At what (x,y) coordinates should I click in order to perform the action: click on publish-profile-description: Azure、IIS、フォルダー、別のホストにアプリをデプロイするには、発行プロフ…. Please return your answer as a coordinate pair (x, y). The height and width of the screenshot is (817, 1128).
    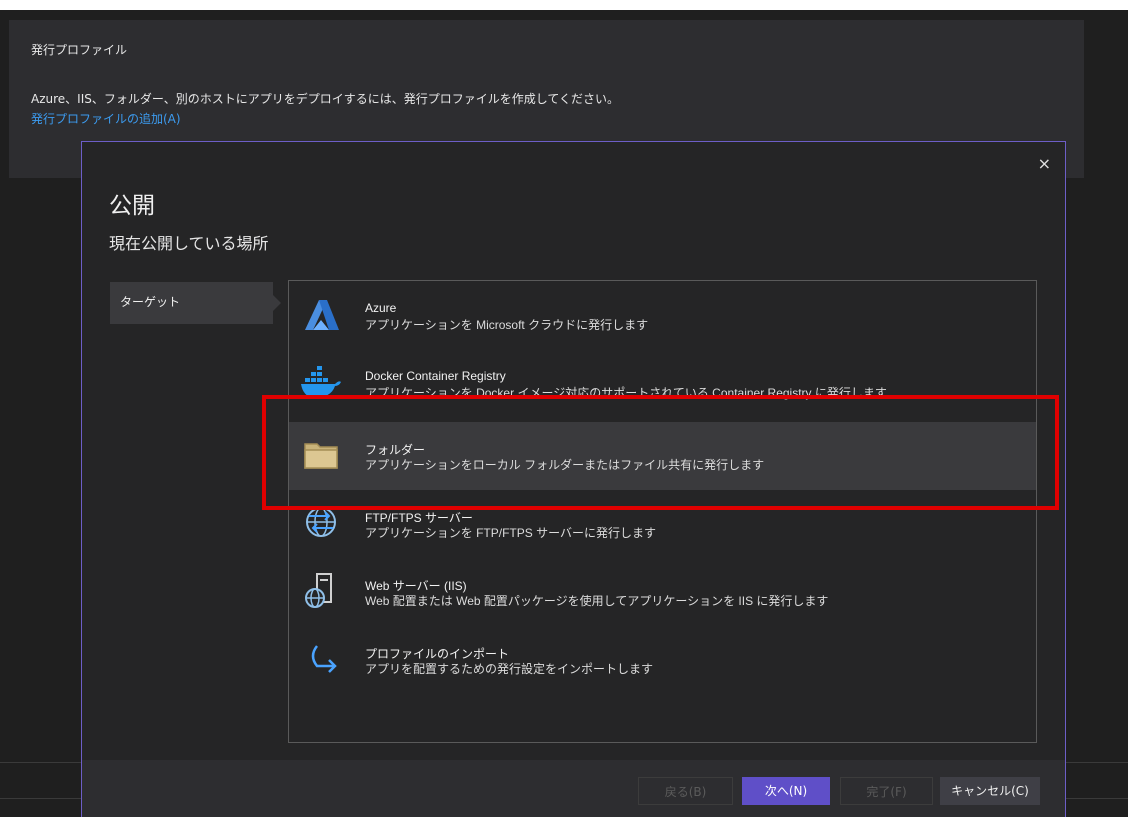
    Looking at the image, I should click on (325, 99).